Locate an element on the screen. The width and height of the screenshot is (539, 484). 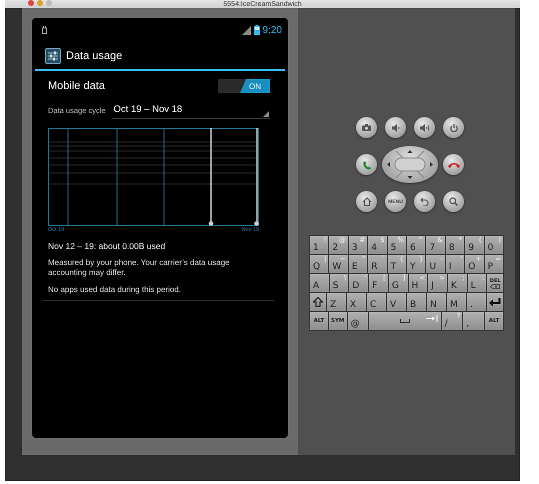
enter-arrow-icon is located at coordinates (495, 302).